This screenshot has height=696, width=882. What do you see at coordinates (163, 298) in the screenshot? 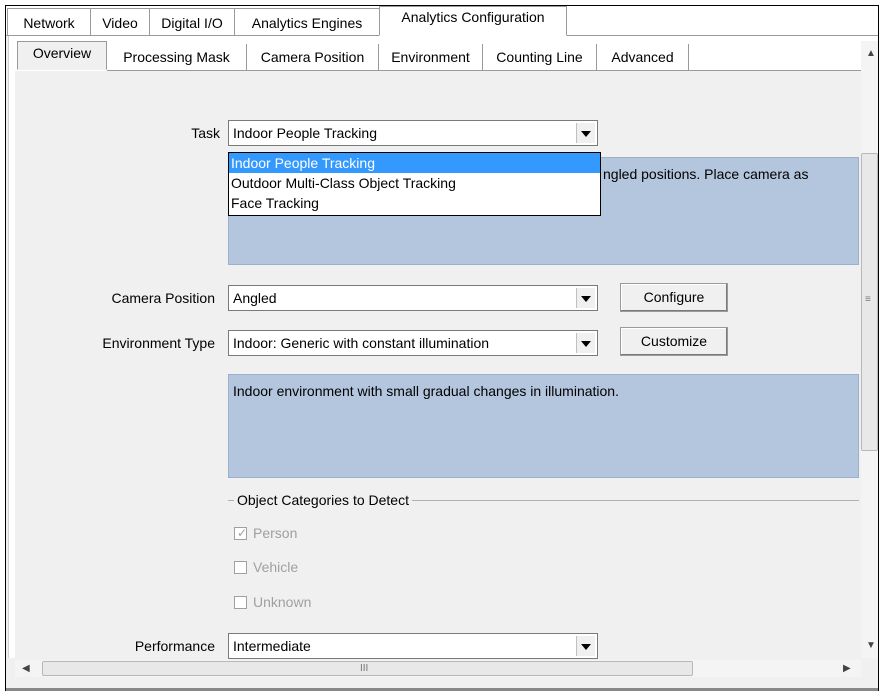
I see `camera-position-label: Camera Position` at bounding box center [163, 298].